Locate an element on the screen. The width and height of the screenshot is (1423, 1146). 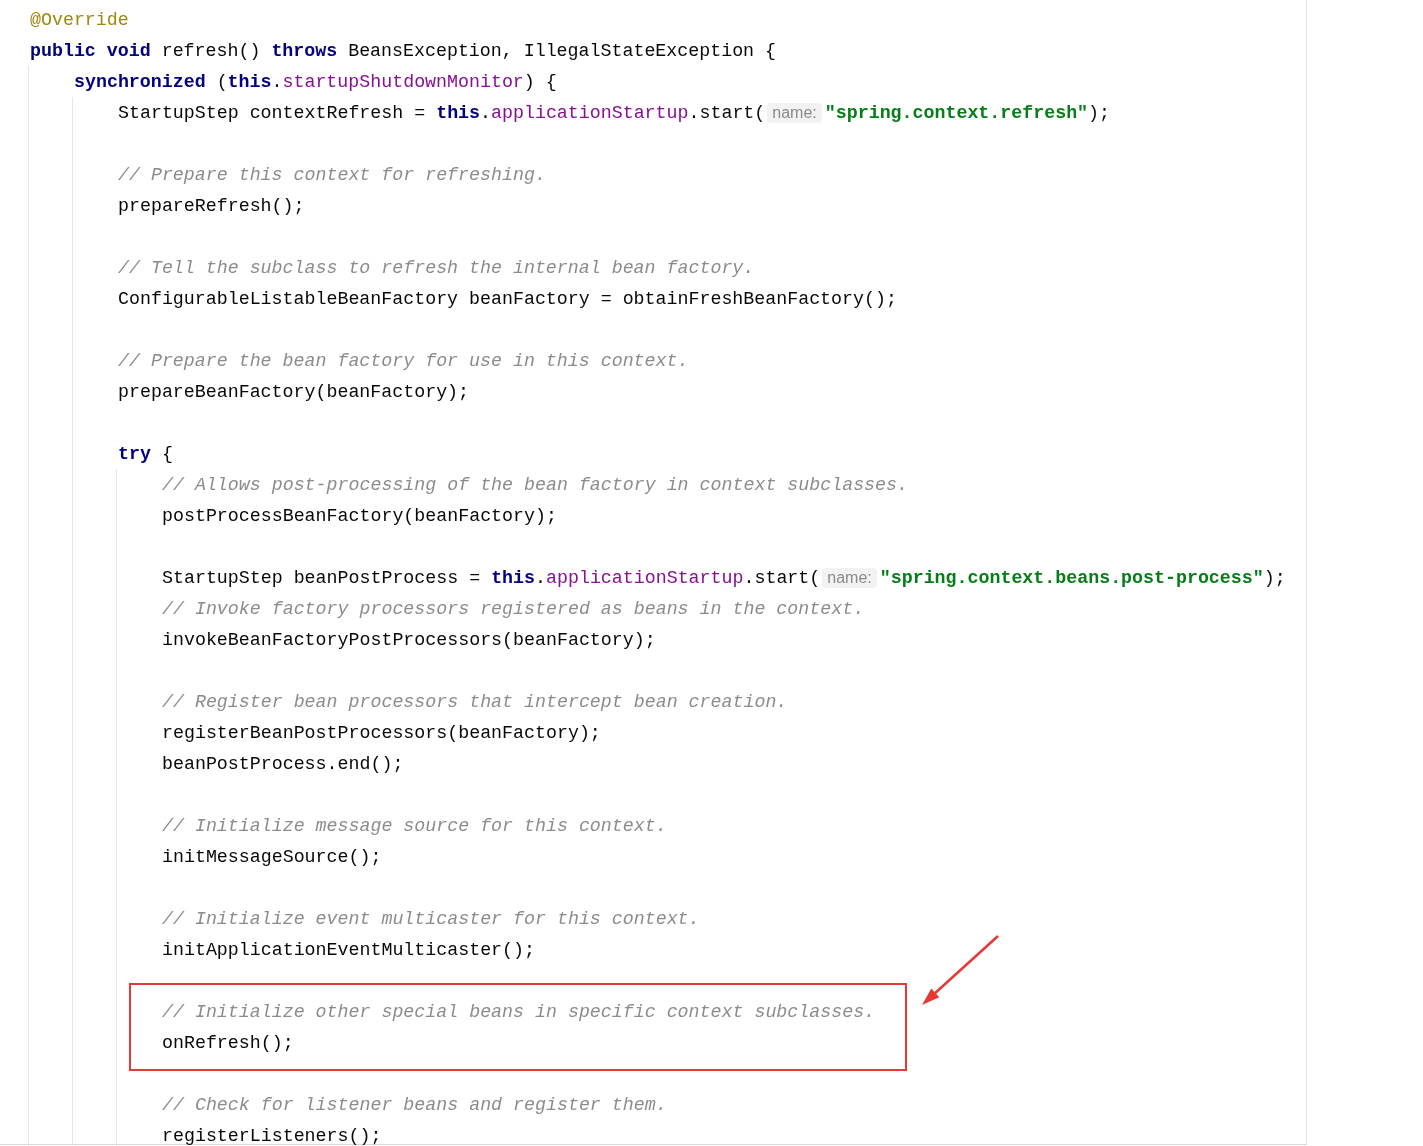
code-line: prepareRefresh(); is located at coordinates (211, 205).